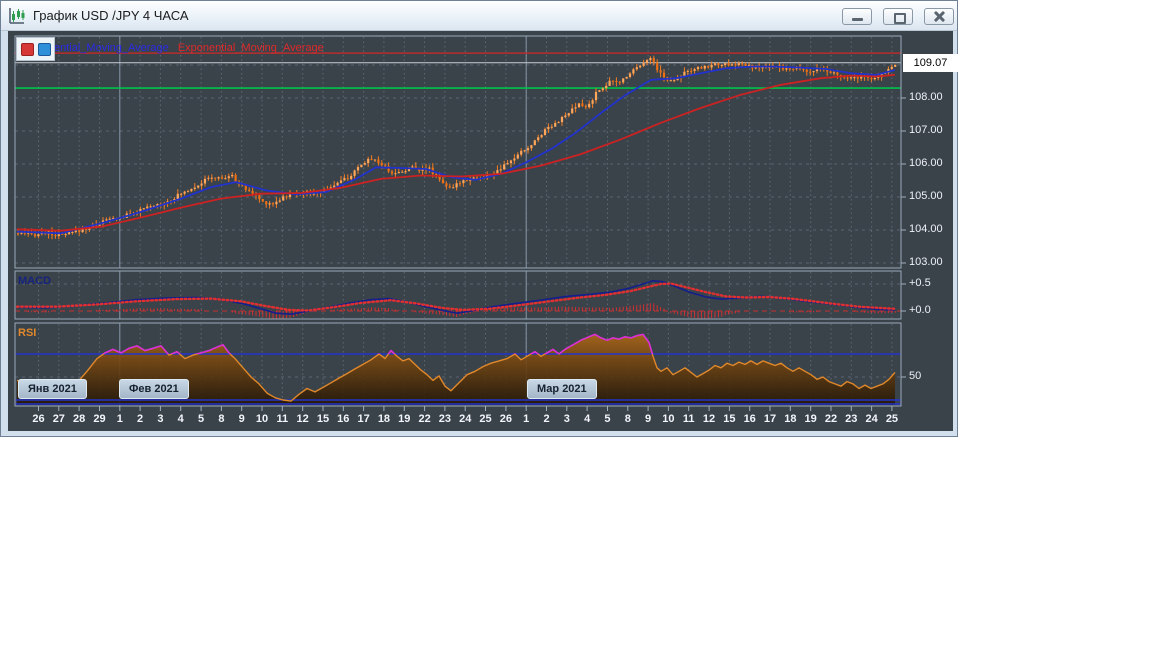 The width and height of the screenshot is (1152, 648). Describe the element at coordinates (52, 389) in the screenshot. I see `month-label-box: Янв 2021` at that location.